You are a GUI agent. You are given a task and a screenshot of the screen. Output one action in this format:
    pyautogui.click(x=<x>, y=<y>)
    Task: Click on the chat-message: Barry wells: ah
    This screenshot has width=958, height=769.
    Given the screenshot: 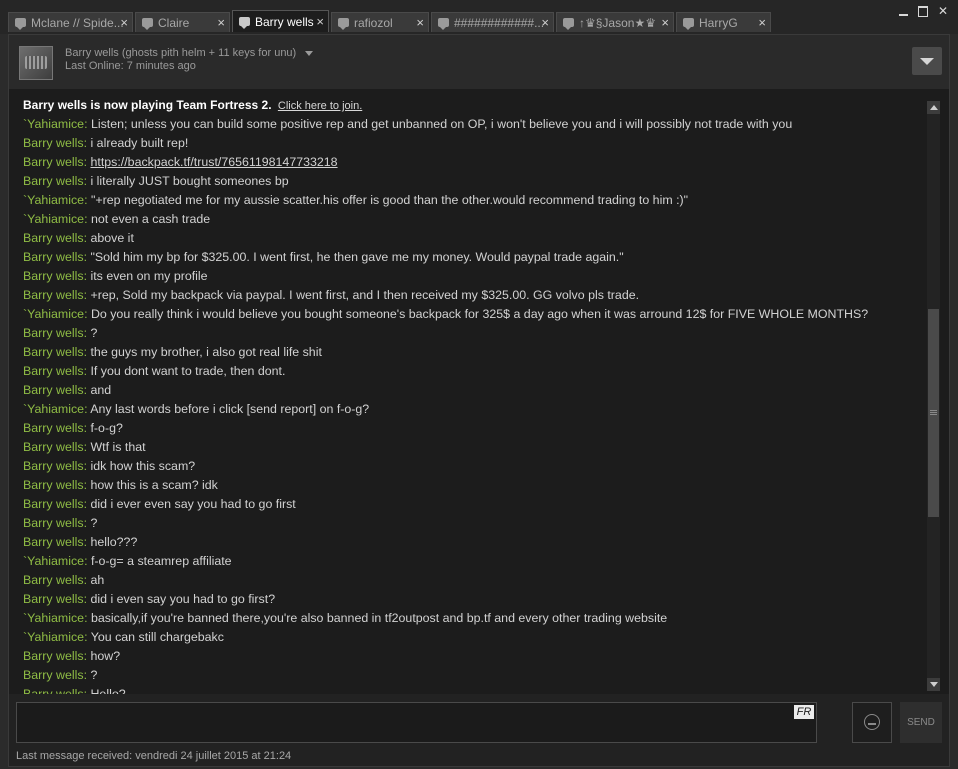 What is the action you would take?
    pyautogui.click(x=64, y=580)
    